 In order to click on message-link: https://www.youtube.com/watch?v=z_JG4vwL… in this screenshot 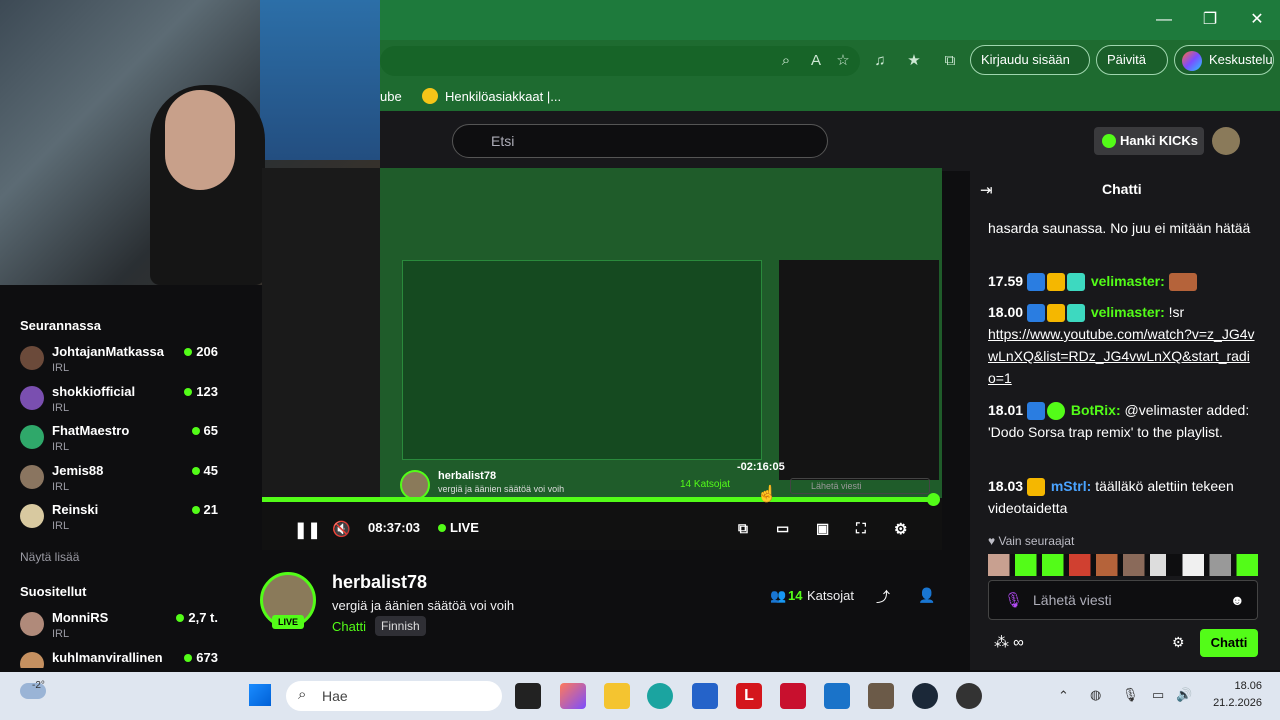, I will do `click(1122, 356)`.